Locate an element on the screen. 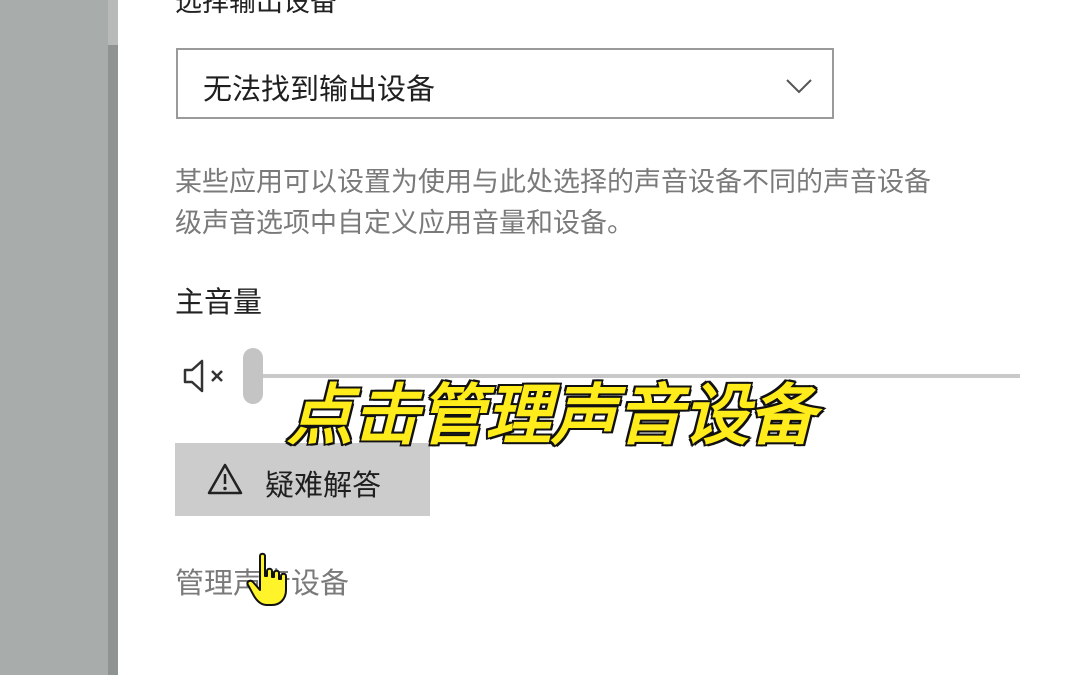  chevron-down-icon is located at coordinates (799, 86).